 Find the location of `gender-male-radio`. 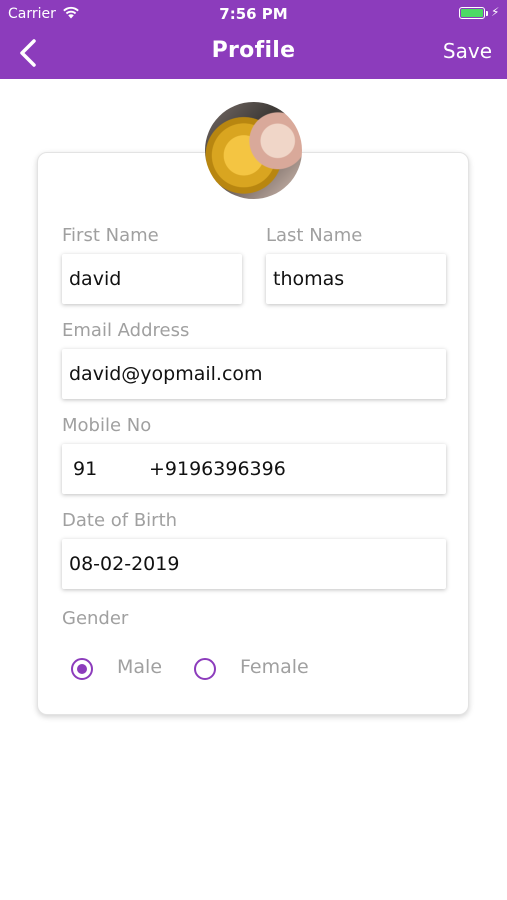

gender-male-radio is located at coordinates (82, 669).